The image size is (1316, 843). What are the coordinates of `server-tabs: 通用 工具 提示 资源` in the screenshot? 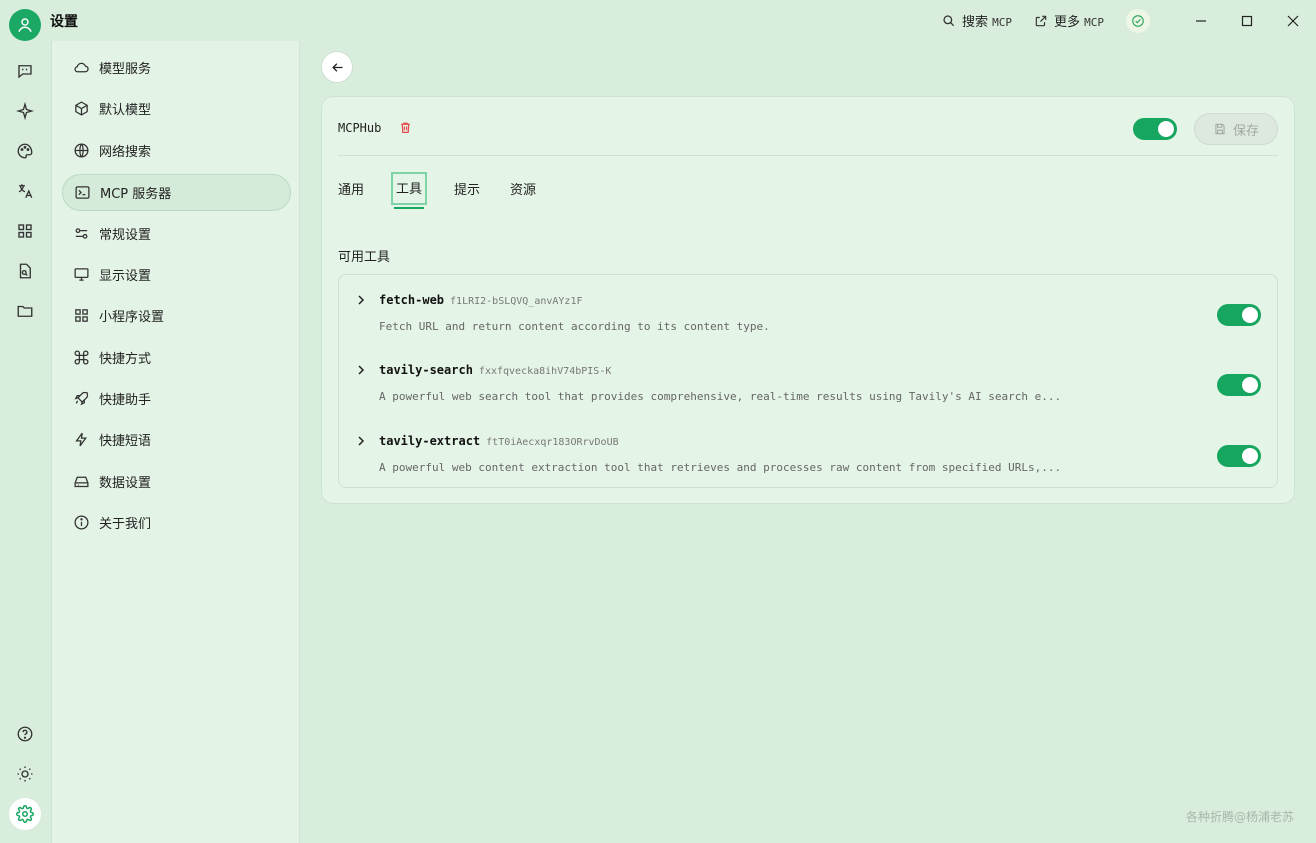 It's located at (452, 190).